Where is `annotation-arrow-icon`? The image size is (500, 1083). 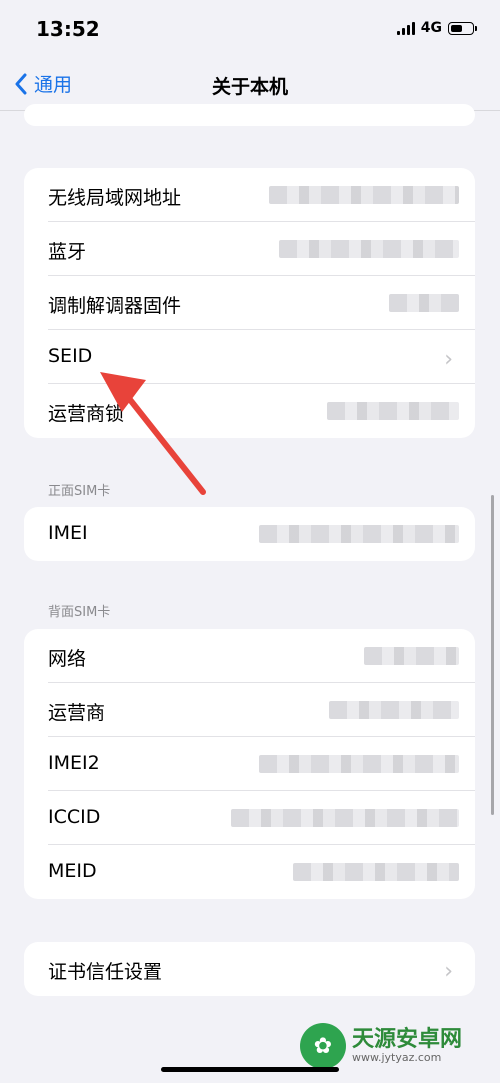
annotation-arrow-icon is located at coordinates (153, 433).